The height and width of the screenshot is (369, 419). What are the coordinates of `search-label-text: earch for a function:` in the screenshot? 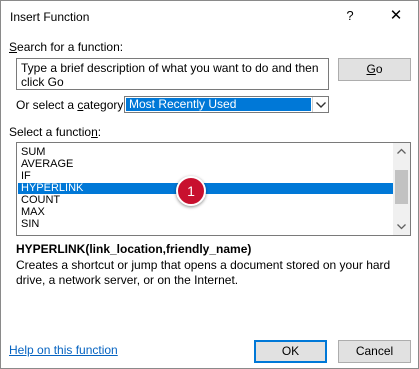 It's located at (70, 47).